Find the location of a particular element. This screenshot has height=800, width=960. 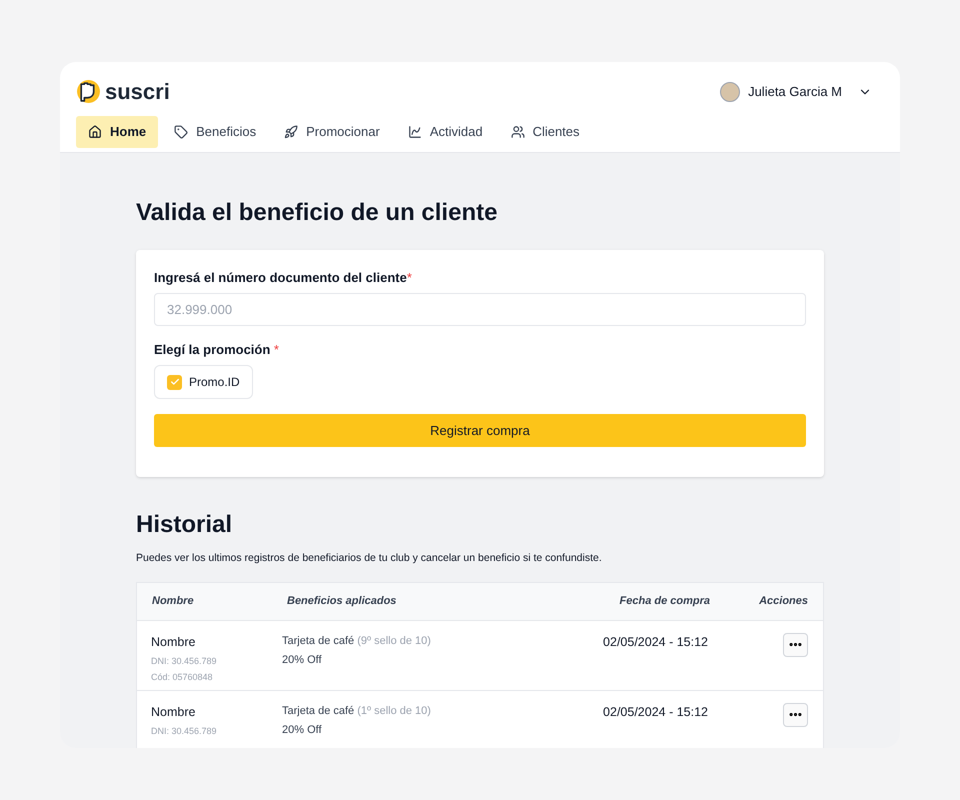

document-input: 32.999.000 is located at coordinates (480, 309).